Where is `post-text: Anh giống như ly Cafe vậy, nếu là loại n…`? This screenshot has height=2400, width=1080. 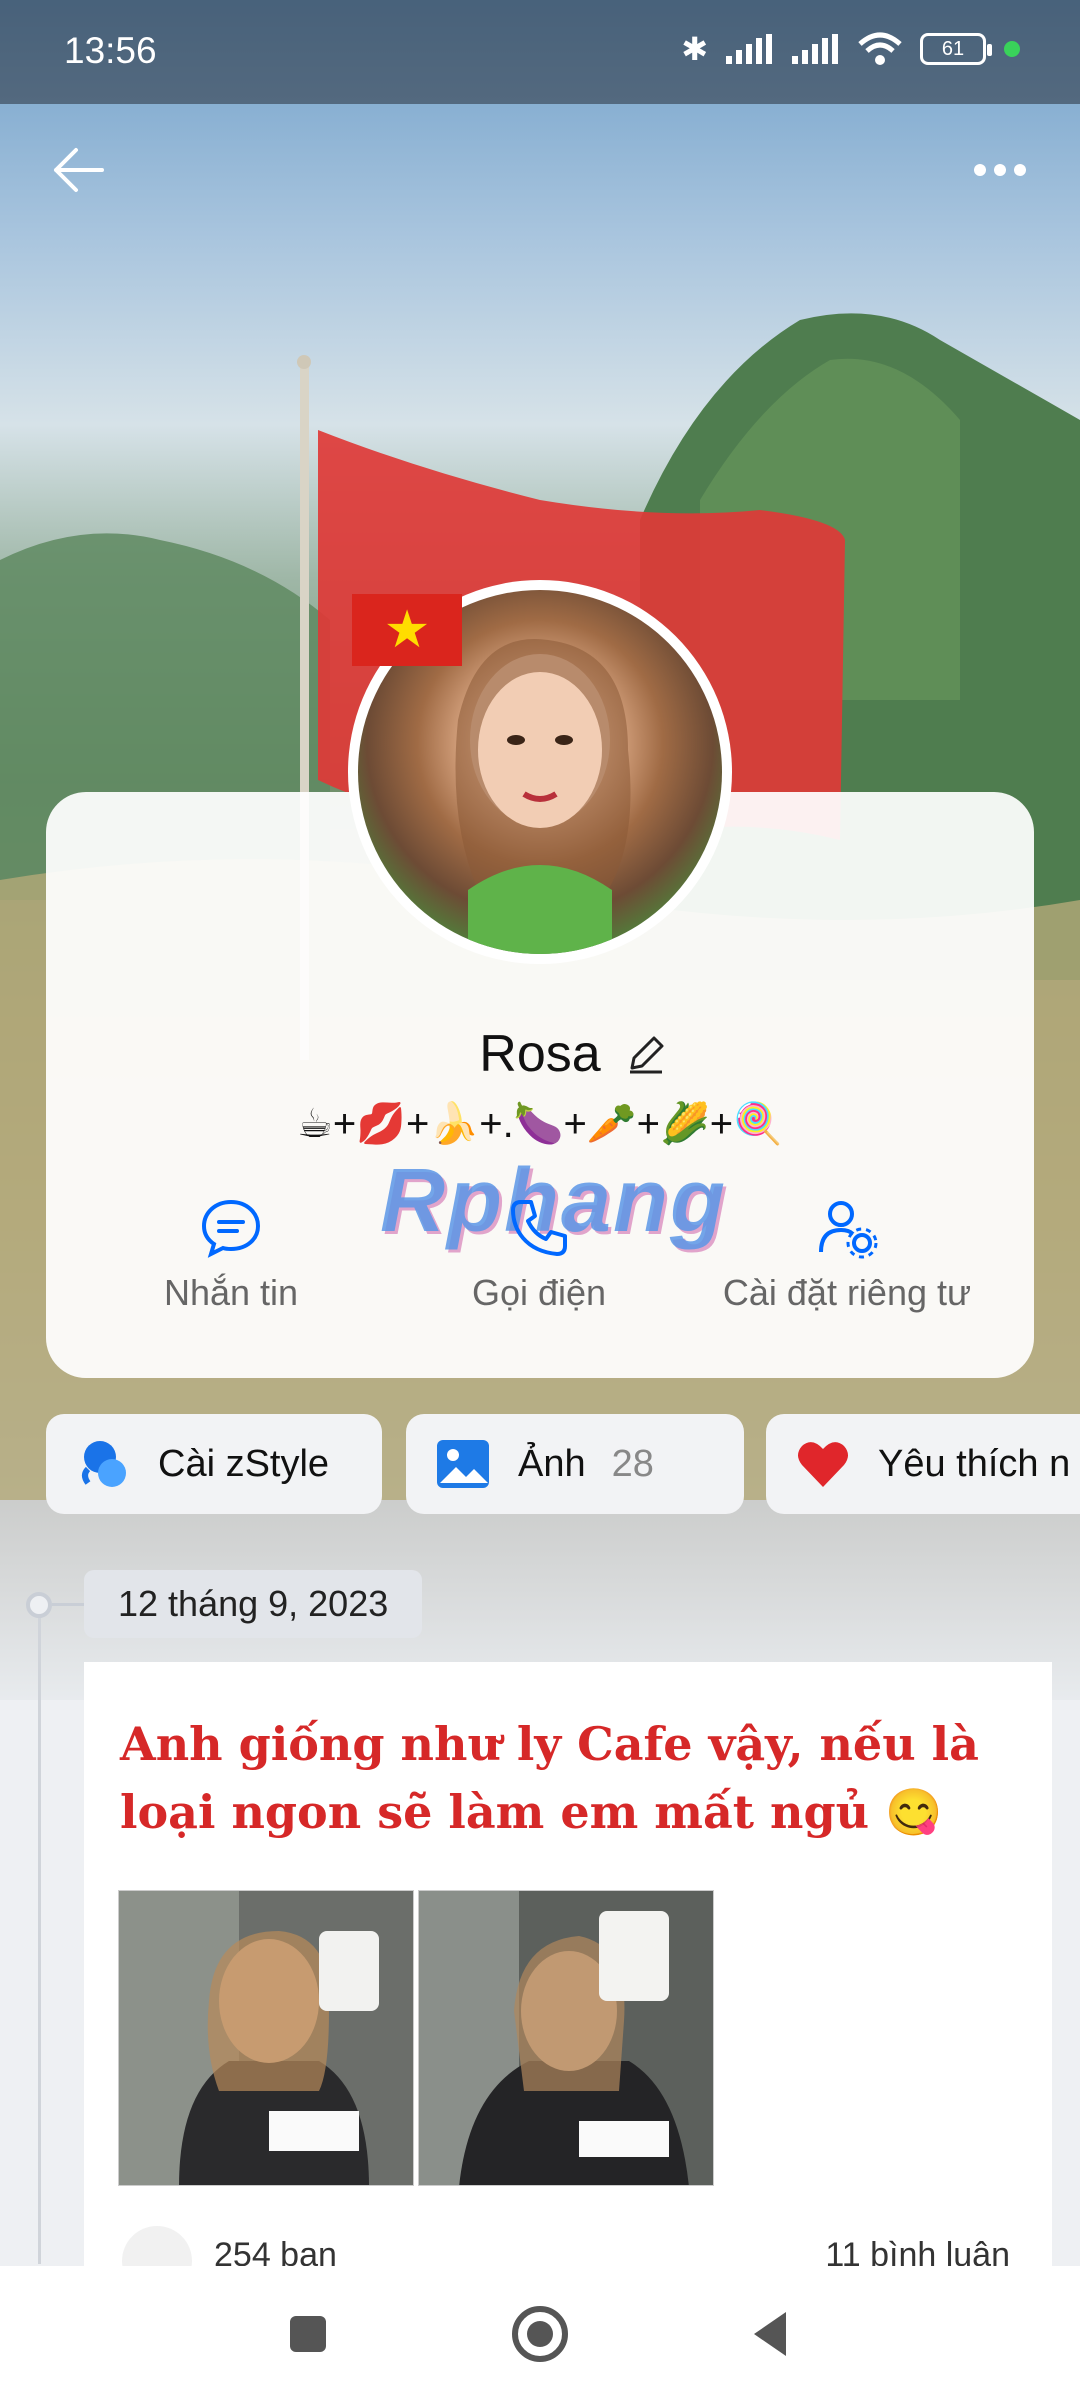
post-text: Anh giống như ly Cafe vậy, nếu là loại n… is located at coordinates (549, 1778).